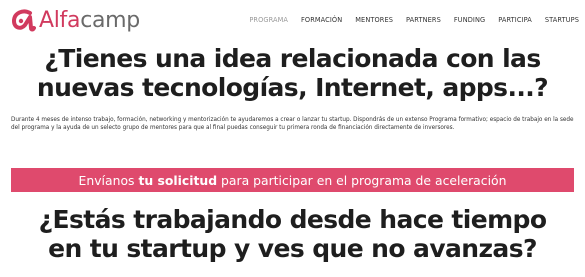  What do you see at coordinates (60, 20) in the screenshot?
I see `brand-name-part1: Alfa` at bounding box center [60, 20].